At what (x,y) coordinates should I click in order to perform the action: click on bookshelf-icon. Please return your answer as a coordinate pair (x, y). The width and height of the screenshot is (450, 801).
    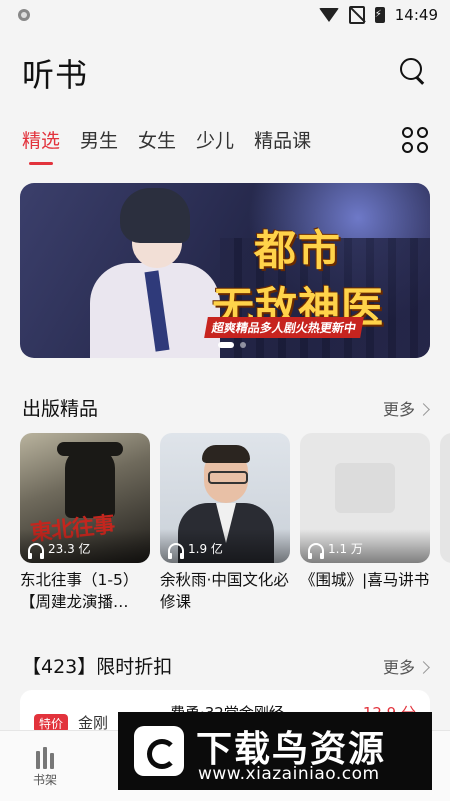
    Looking at the image, I should click on (45, 758).